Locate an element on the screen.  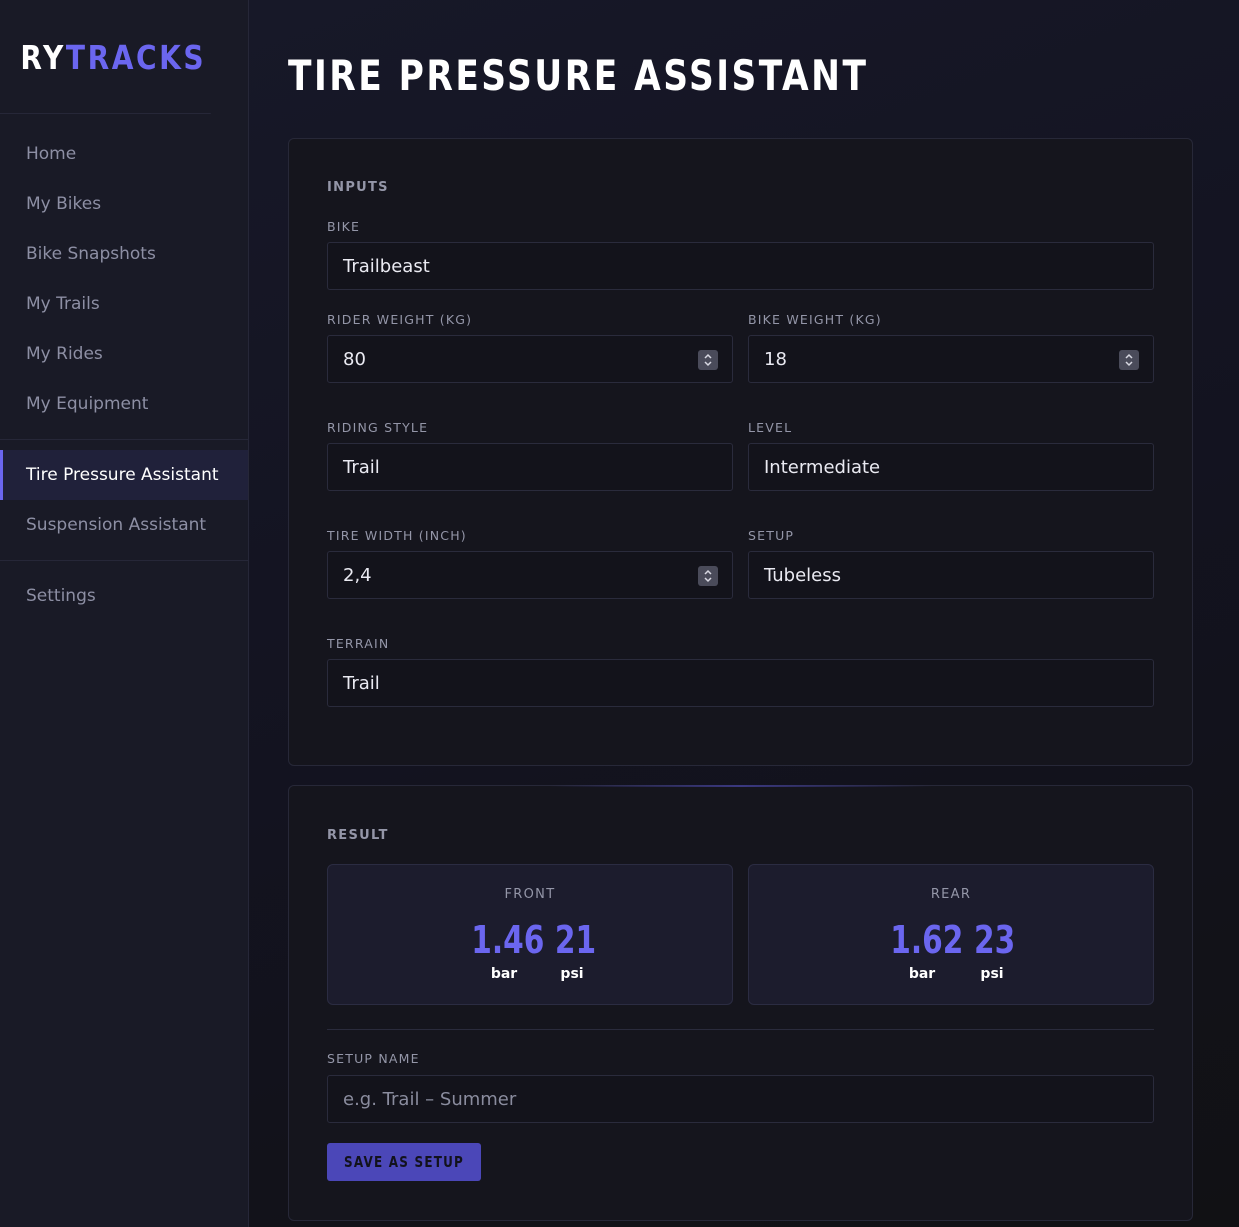
page-title: TIRE PRESSURE ASSISTANT is located at coordinates (578, 75).